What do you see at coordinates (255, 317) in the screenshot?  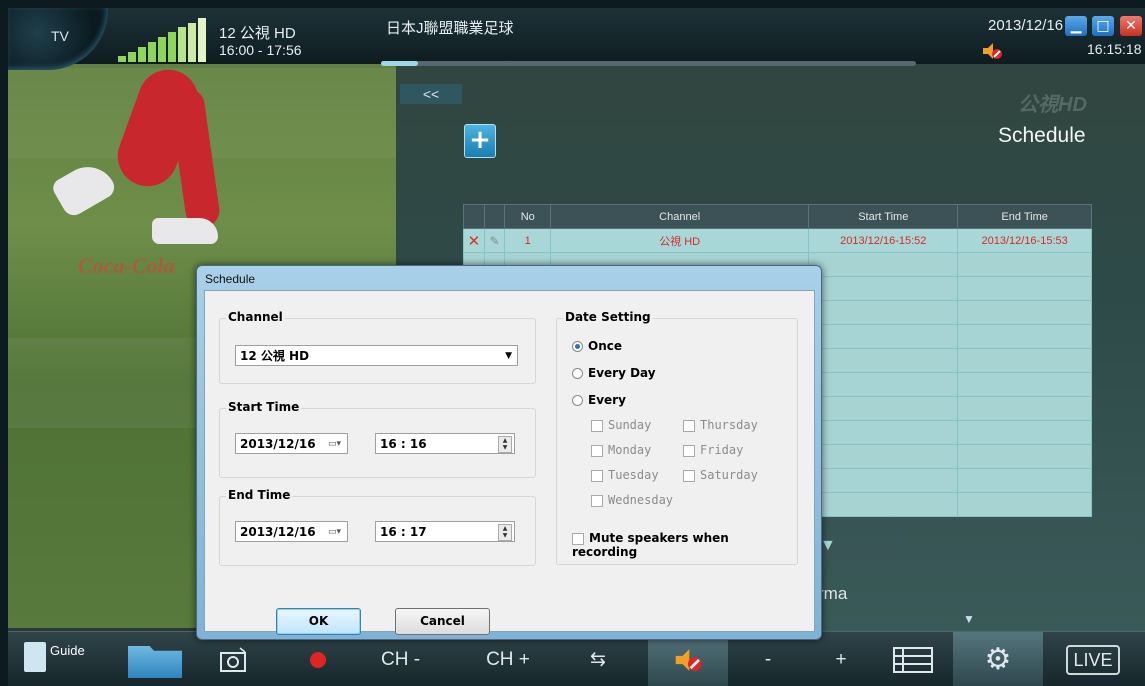 I see `channel-group-label: Channel` at bounding box center [255, 317].